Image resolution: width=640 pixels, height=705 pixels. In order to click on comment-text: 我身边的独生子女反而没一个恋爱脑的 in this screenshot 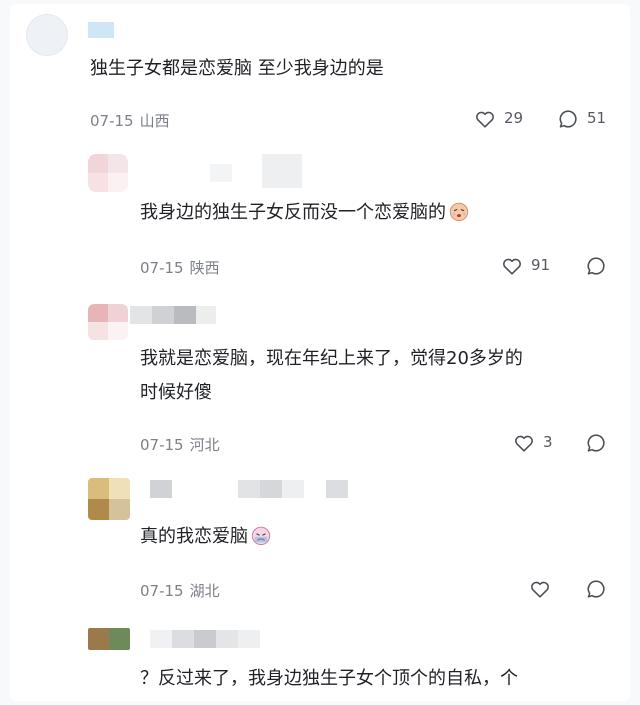, I will do `click(305, 213)`.